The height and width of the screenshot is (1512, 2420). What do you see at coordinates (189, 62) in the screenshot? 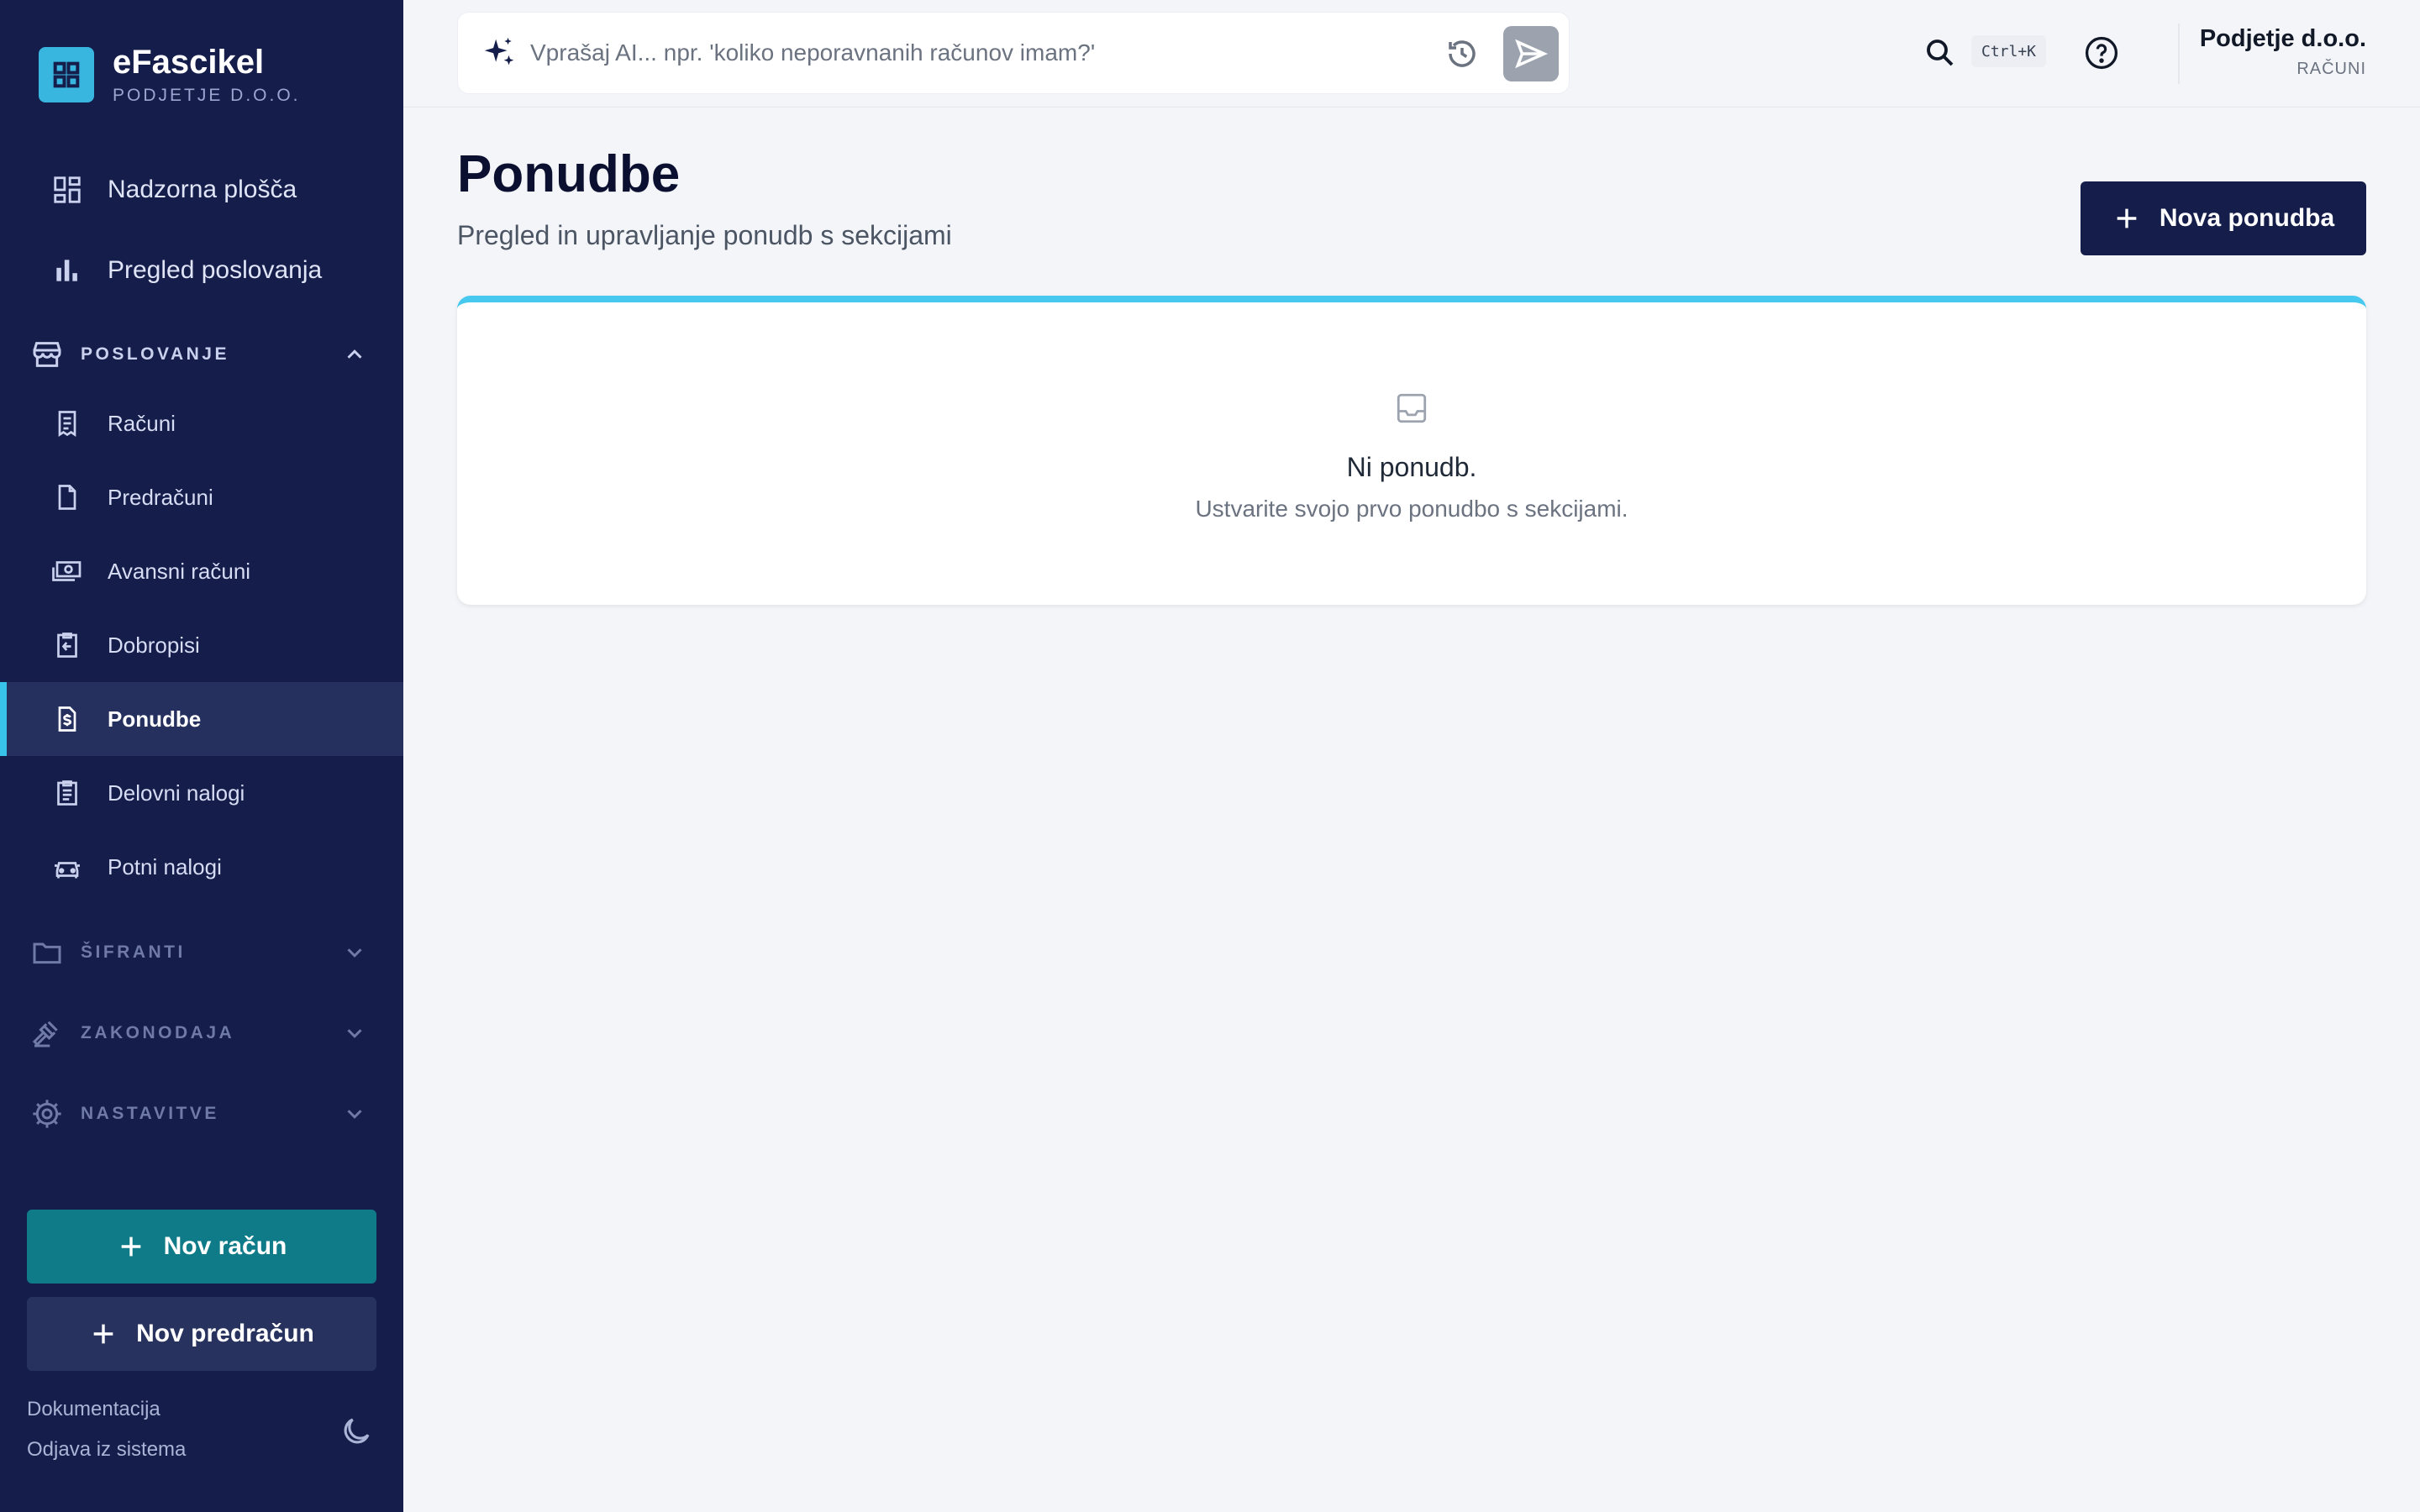
I see `app-name: eFascikel` at bounding box center [189, 62].